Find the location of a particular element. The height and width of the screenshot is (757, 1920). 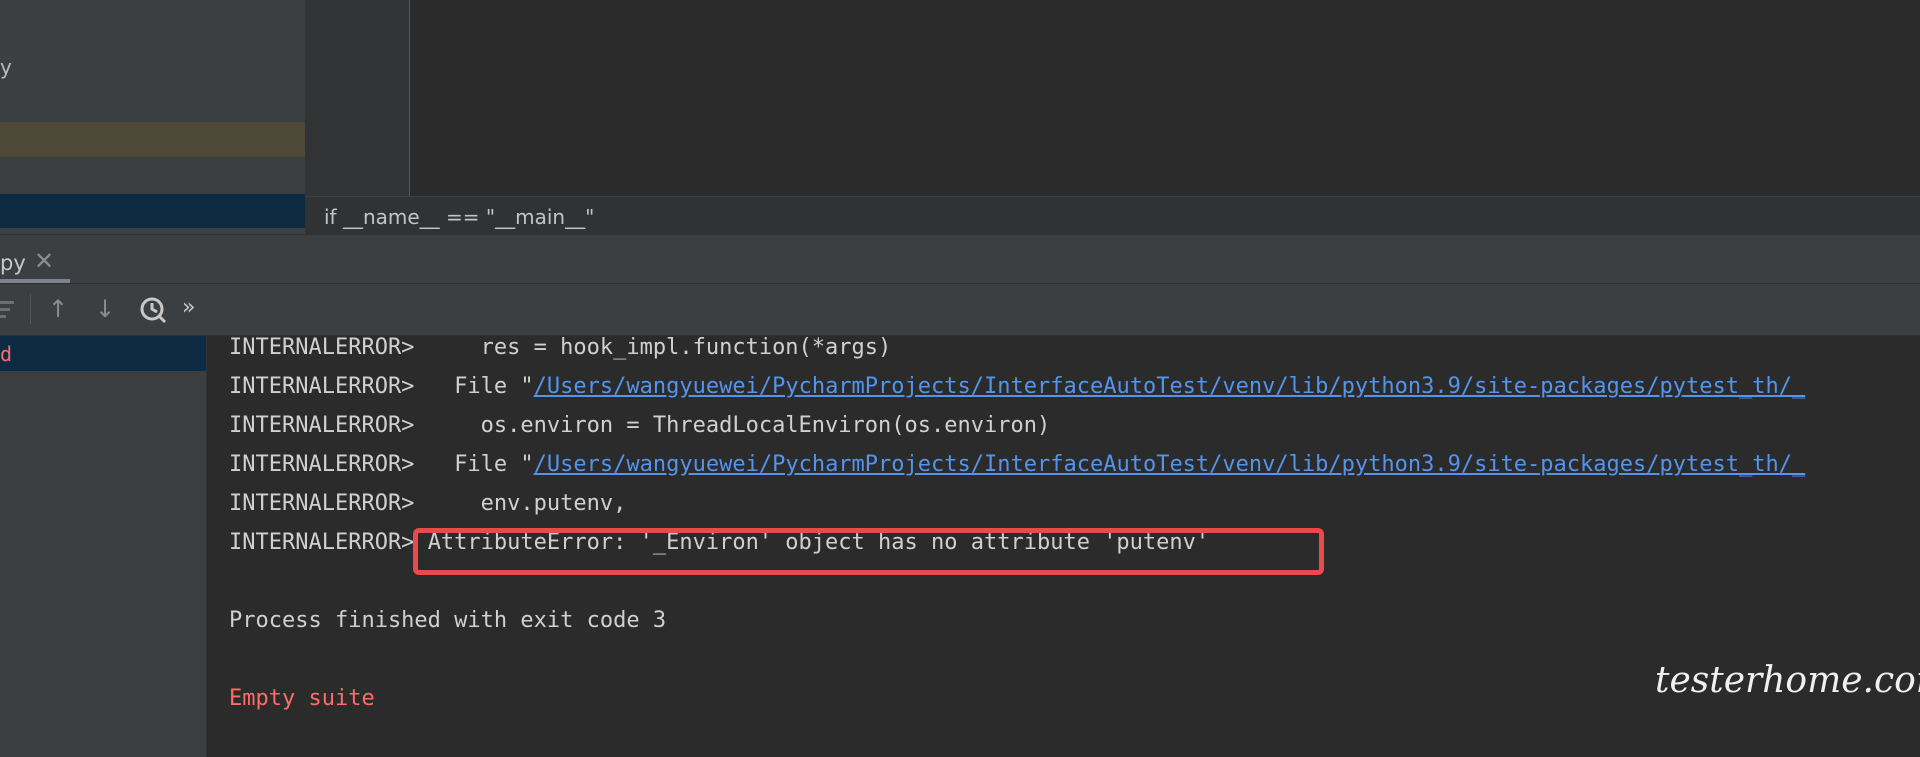

more-chevrons-icon: » is located at coordinates (188, 308).